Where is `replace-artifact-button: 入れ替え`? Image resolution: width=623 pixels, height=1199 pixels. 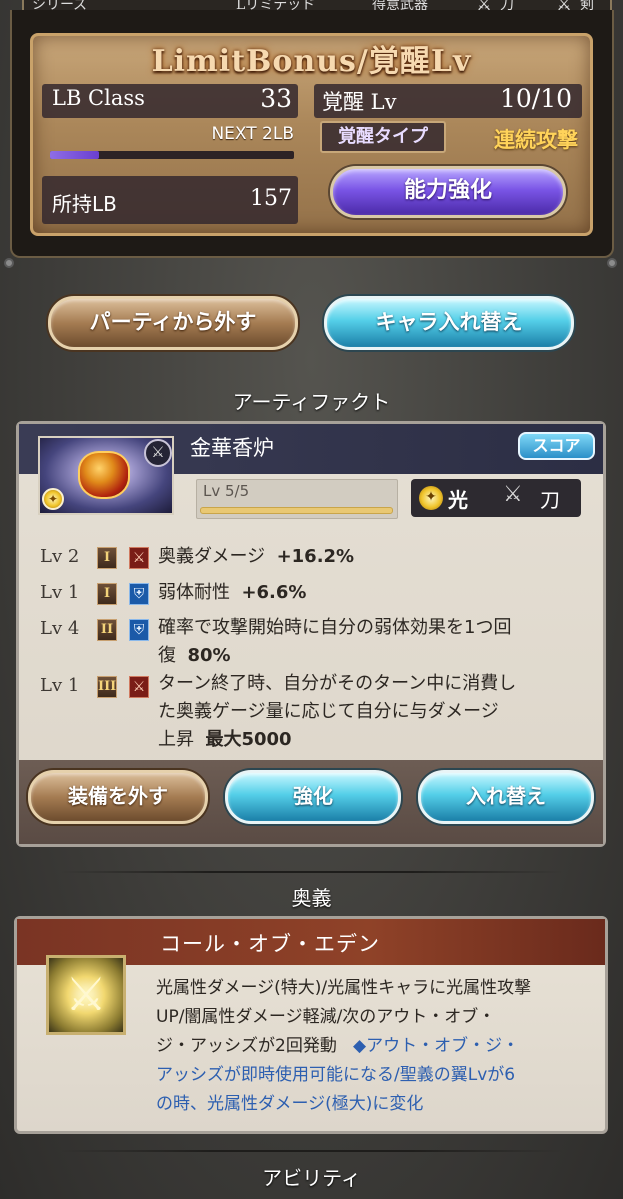 replace-artifact-button: 入れ替え is located at coordinates (506, 797).